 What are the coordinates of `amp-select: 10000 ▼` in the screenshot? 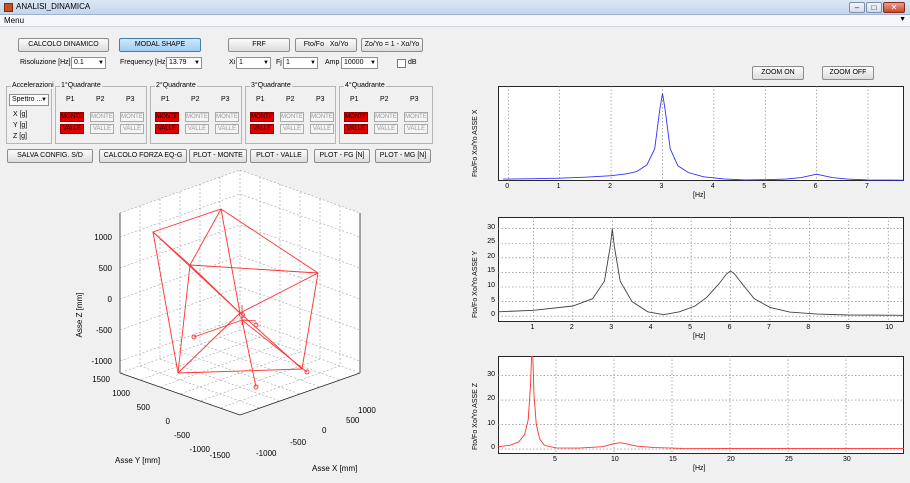 It's located at (359, 63).